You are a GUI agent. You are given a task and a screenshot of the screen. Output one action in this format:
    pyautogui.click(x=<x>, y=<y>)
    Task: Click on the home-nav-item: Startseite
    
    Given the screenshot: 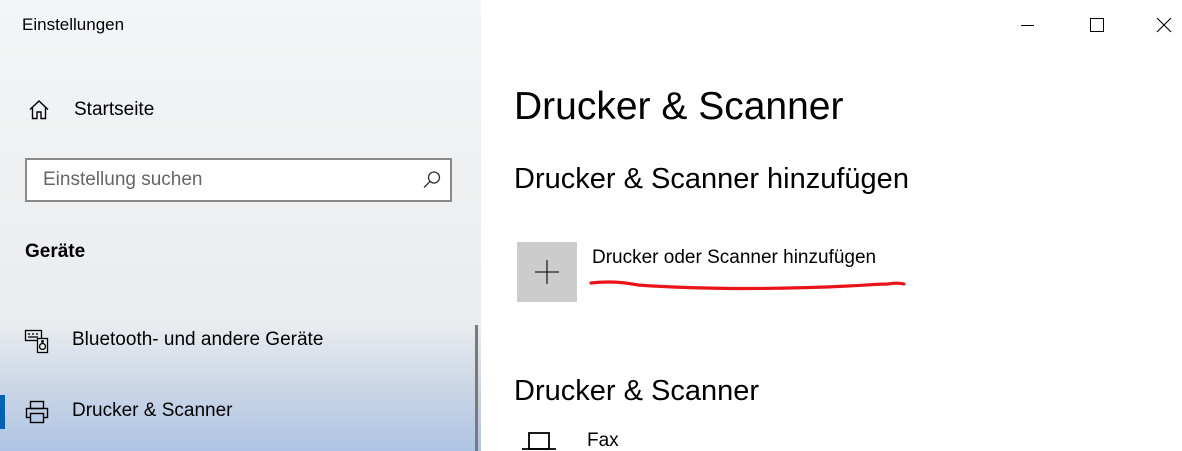 What is the action you would take?
    pyautogui.click(x=240, y=110)
    